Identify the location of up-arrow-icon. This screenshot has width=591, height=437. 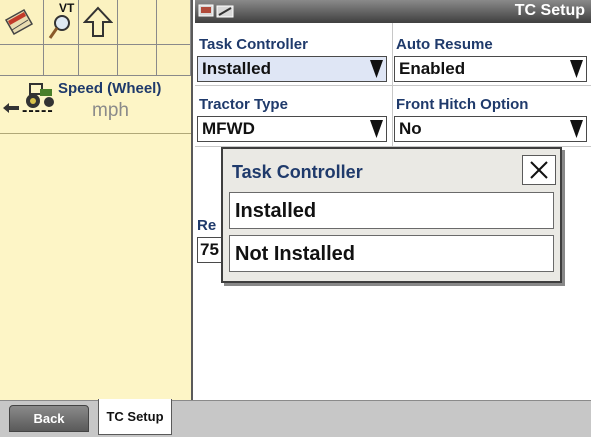
(98, 21).